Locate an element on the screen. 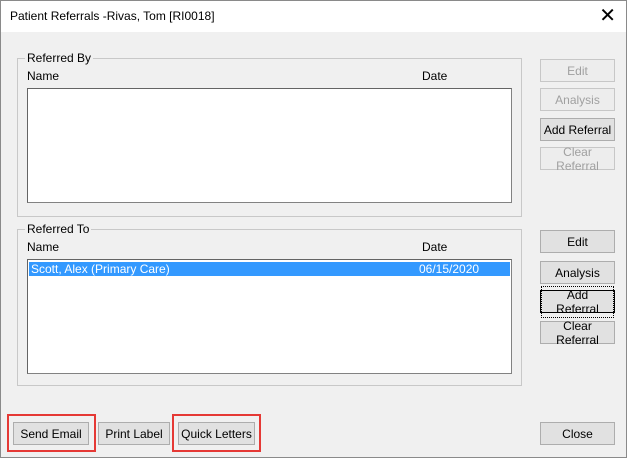 This screenshot has width=627, height=458. referral-date: 06/15/2020 is located at coordinates (449, 269).